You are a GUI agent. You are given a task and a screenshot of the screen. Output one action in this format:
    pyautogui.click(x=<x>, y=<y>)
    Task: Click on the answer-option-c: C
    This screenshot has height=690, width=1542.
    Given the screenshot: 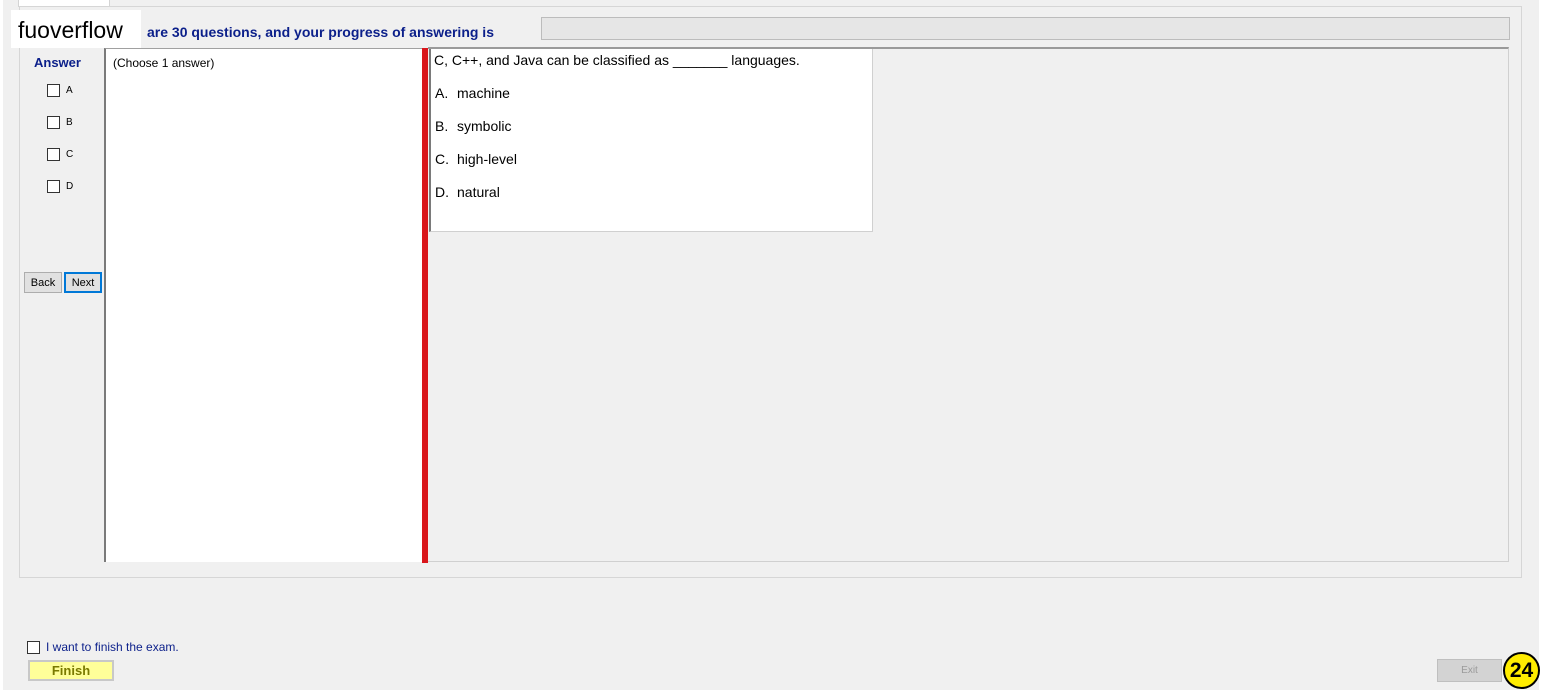 What is the action you would take?
    pyautogui.click(x=60, y=154)
    